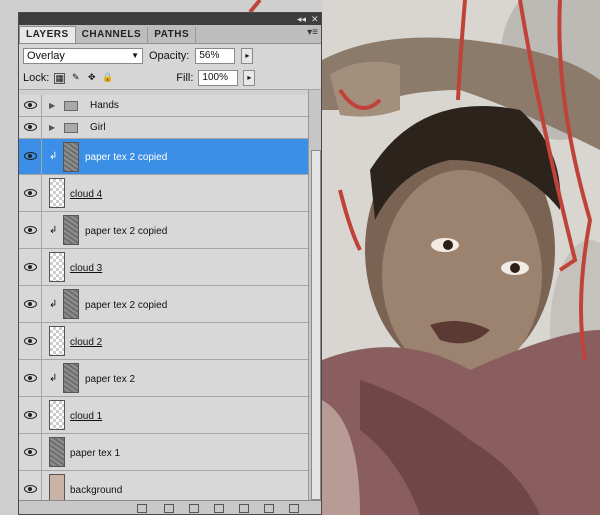  What do you see at coordinates (47, 34) in the screenshot?
I see `tab-layers: LAYERS` at bounding box center [47, 34].